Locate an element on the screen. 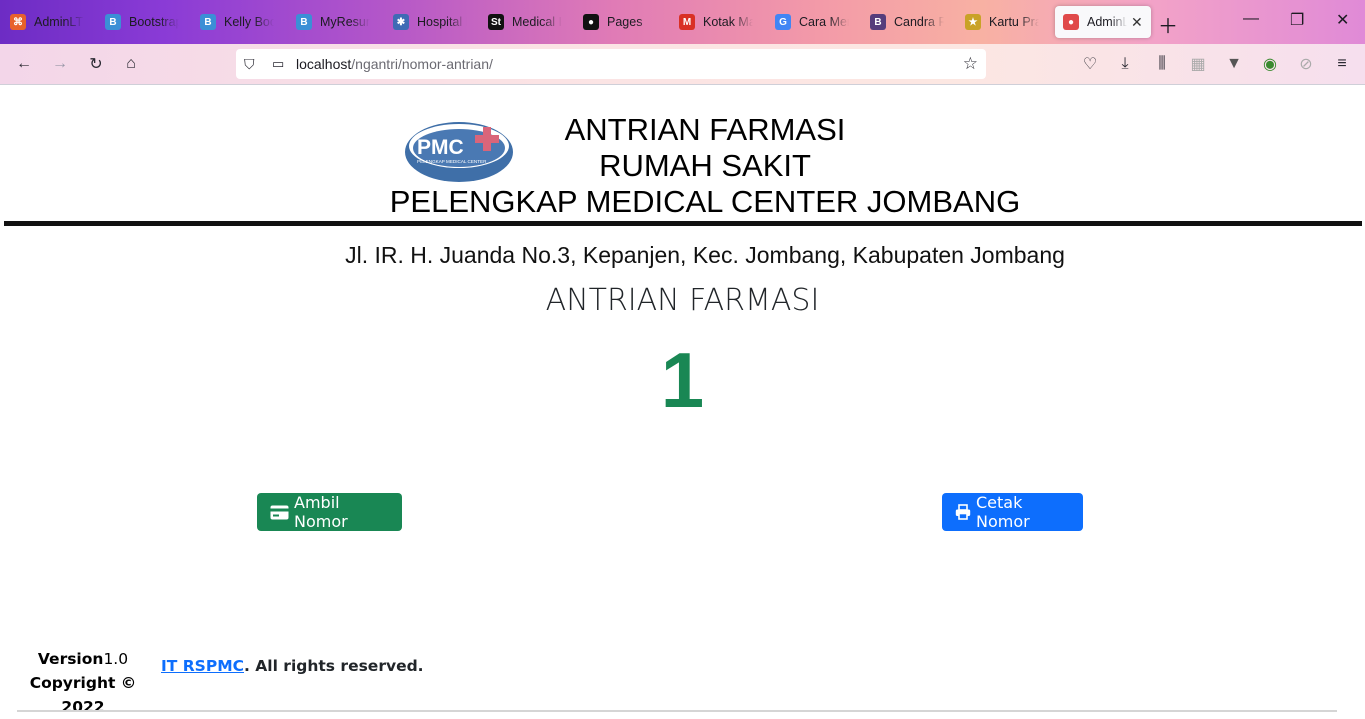 The height and width of the screenshot is (719, 1365). print-number-label: Cetak Nomor is located at coordinates (1003, 512).